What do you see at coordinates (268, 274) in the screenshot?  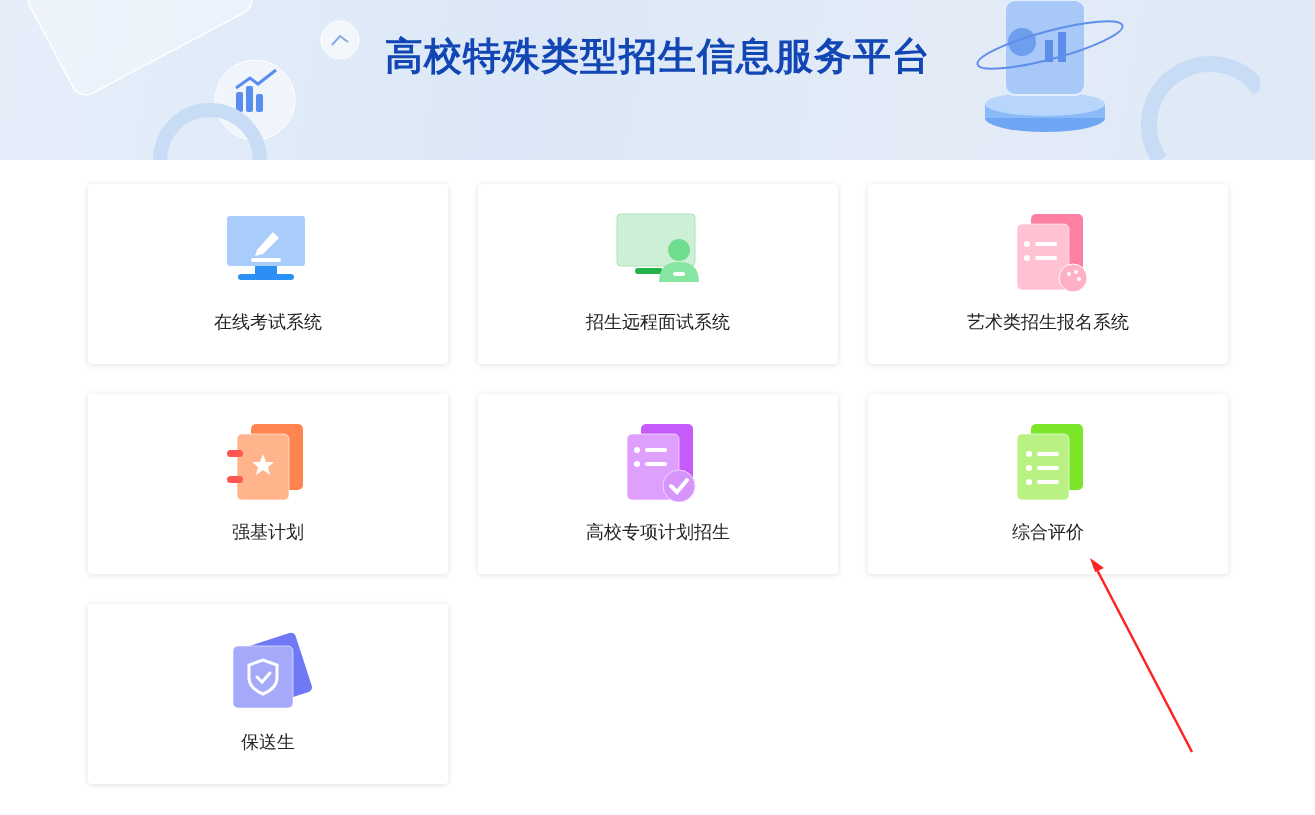 I see `system-card: 在线考试系统` at bounding box center [268, 274].